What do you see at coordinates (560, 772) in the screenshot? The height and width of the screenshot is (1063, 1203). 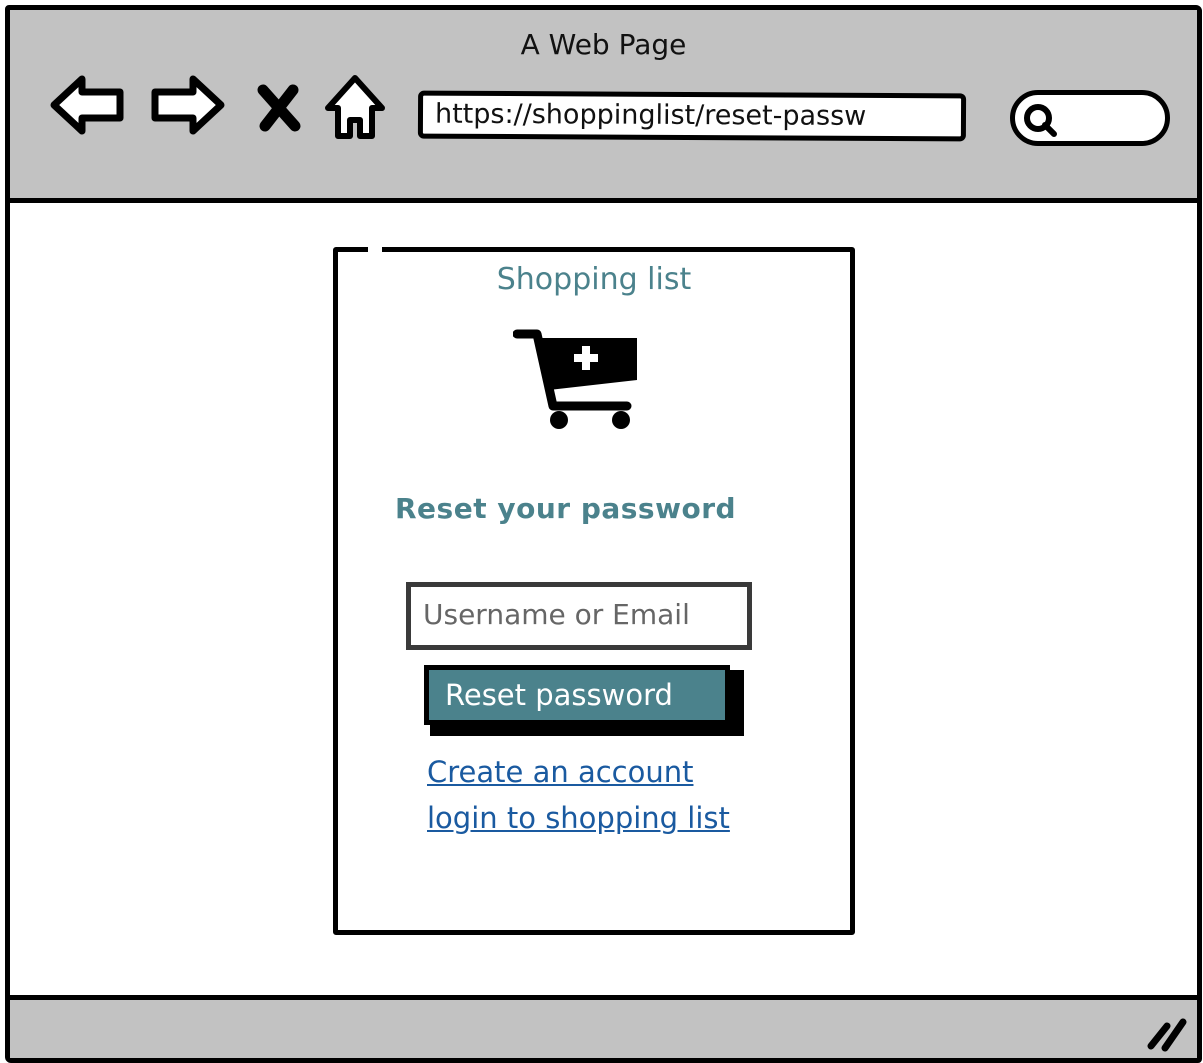 I see `create-account-link: Create an account` at bounding box center [560, 772].